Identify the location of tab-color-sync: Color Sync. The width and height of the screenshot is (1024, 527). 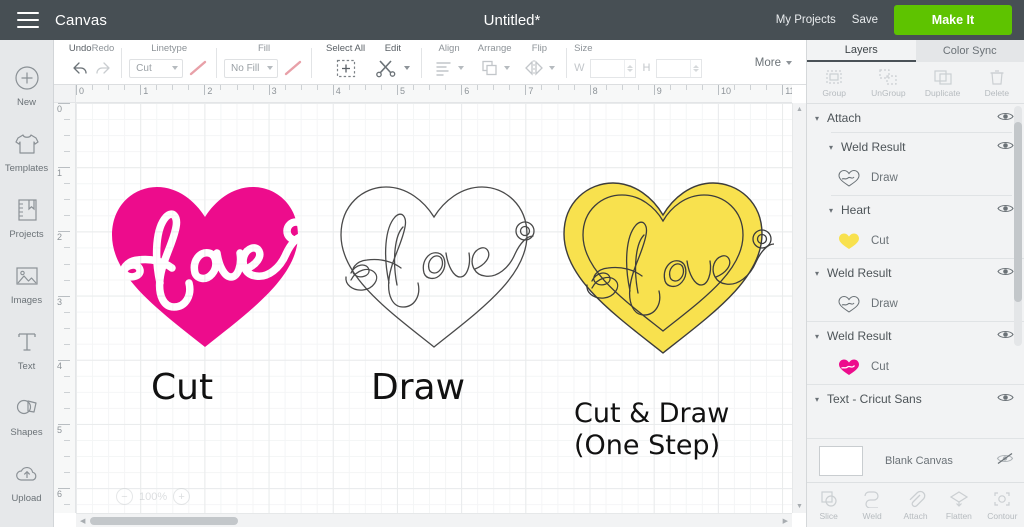
(970, 51).